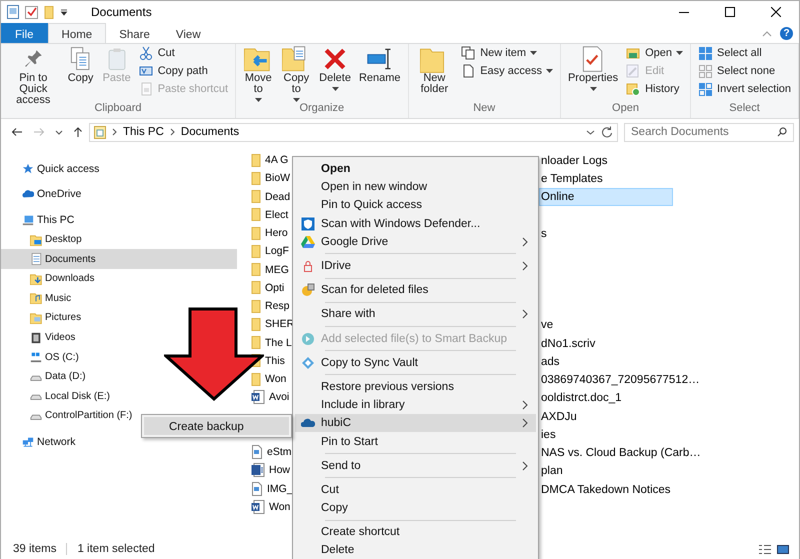 Image resolution: width=800 pixels, height=559 pixels. What do you see at coordinates (415, 489) in the screenshot?
I see `menu-item: Cut` at bounding box center [415, 489].